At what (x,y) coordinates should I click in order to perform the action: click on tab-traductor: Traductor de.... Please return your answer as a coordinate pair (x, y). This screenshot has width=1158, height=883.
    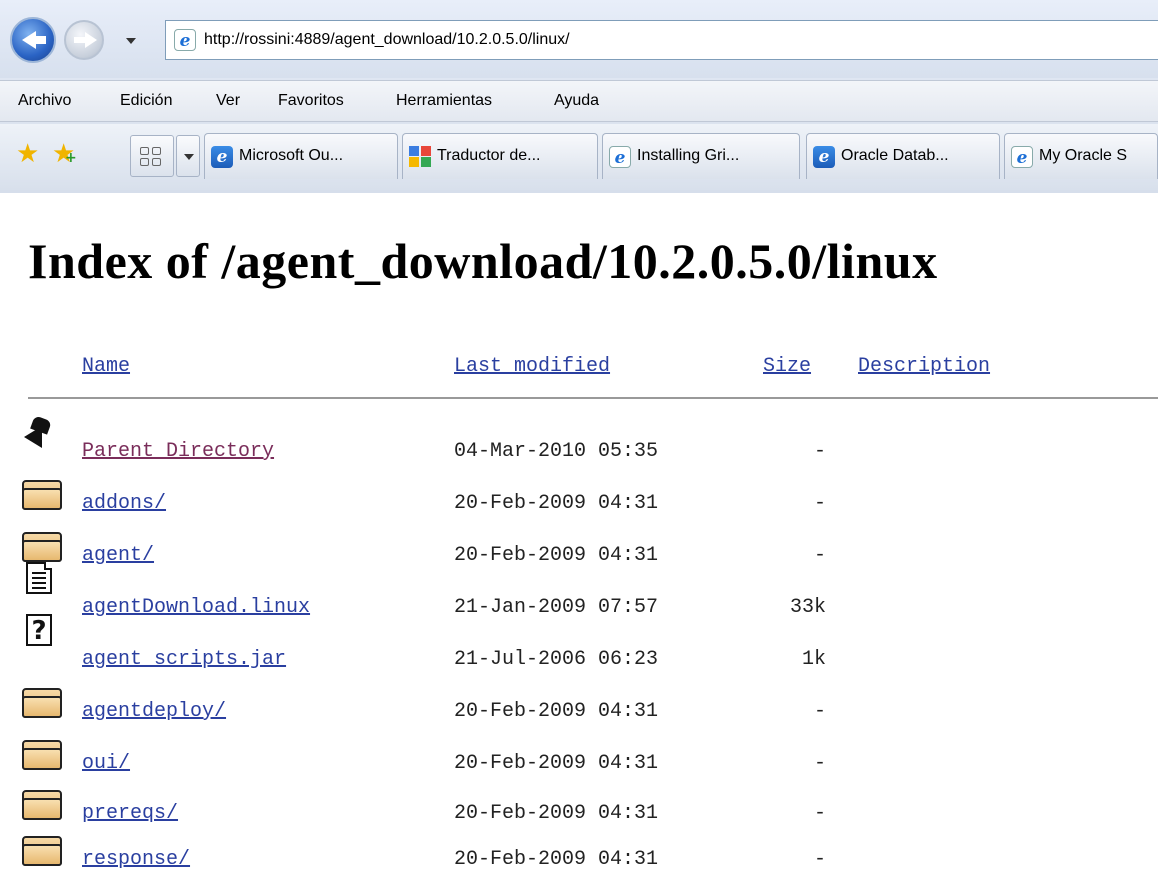
    Looking at the image, I should click on (500, 156).